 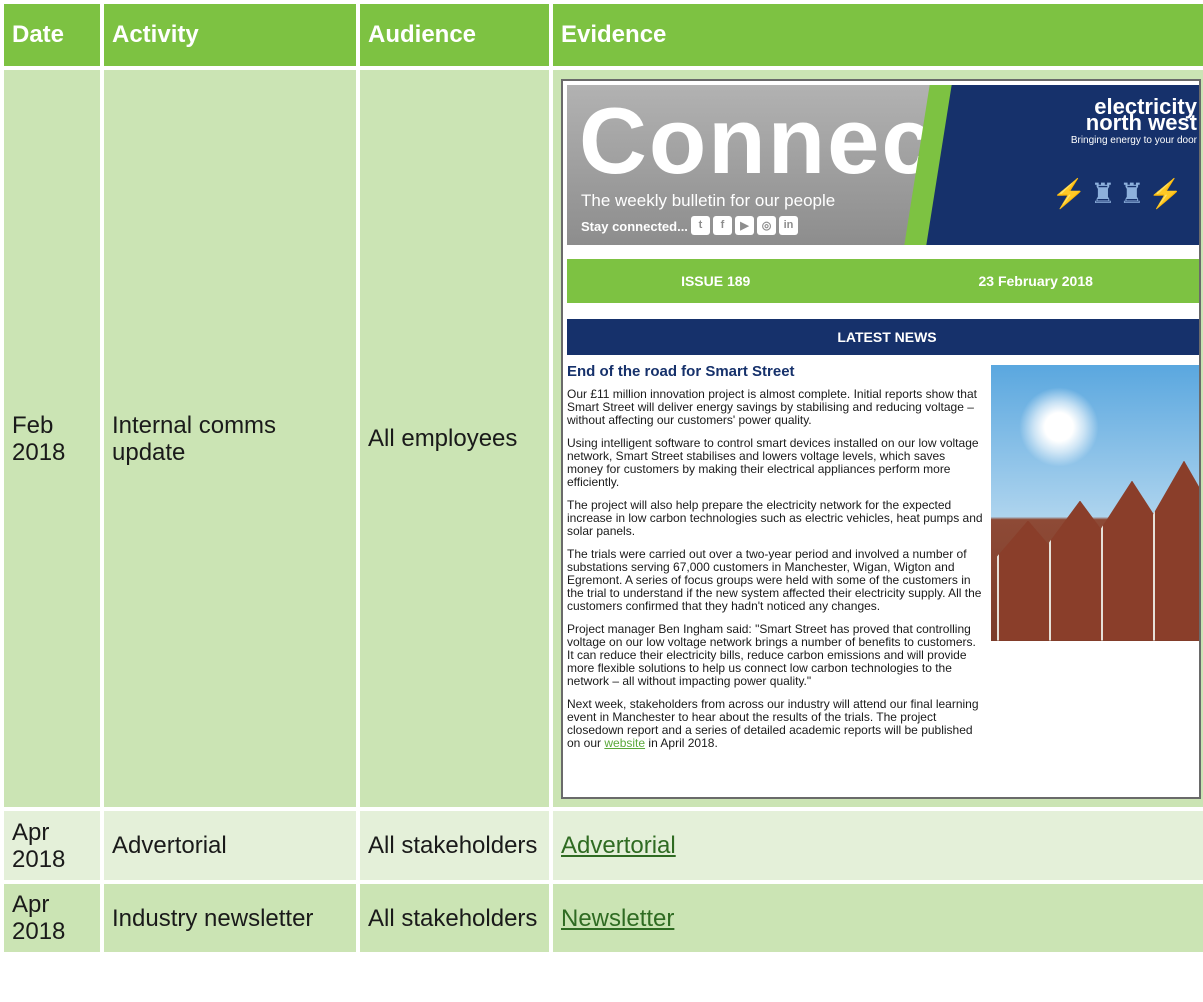 I want to click on issue-date: 23 February 2018, so click(x=1035, y=280).